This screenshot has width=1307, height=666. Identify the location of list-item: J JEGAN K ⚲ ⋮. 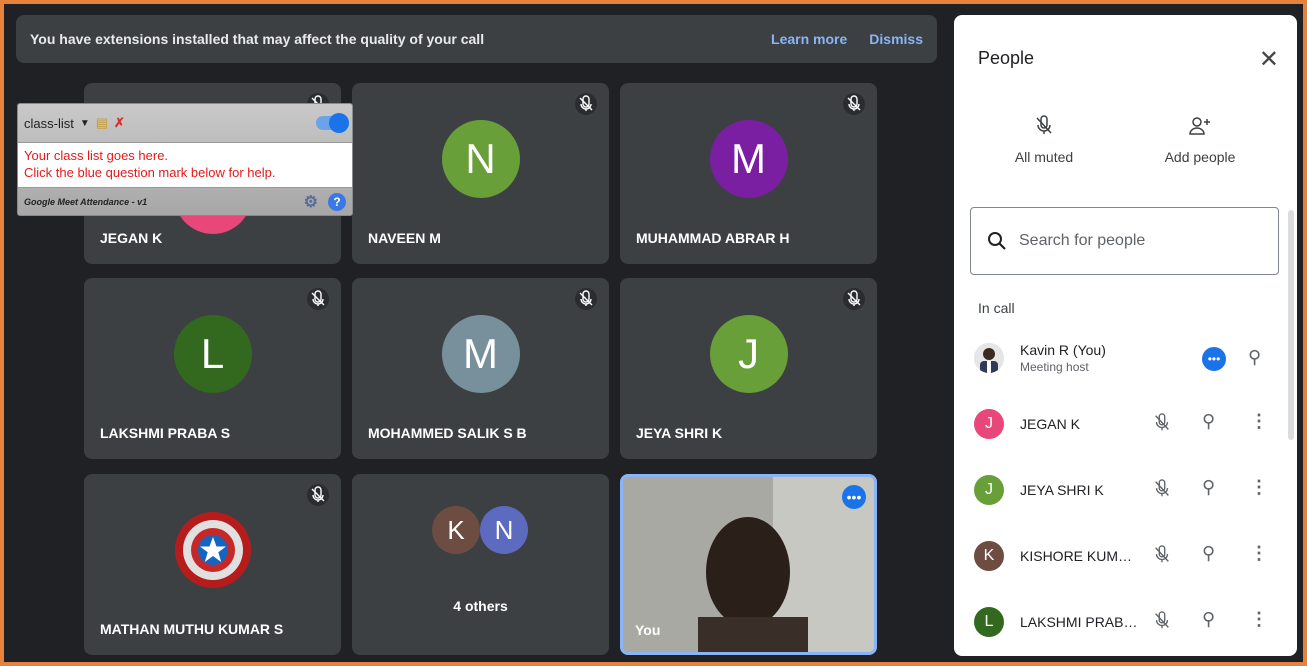
(1124, 424).